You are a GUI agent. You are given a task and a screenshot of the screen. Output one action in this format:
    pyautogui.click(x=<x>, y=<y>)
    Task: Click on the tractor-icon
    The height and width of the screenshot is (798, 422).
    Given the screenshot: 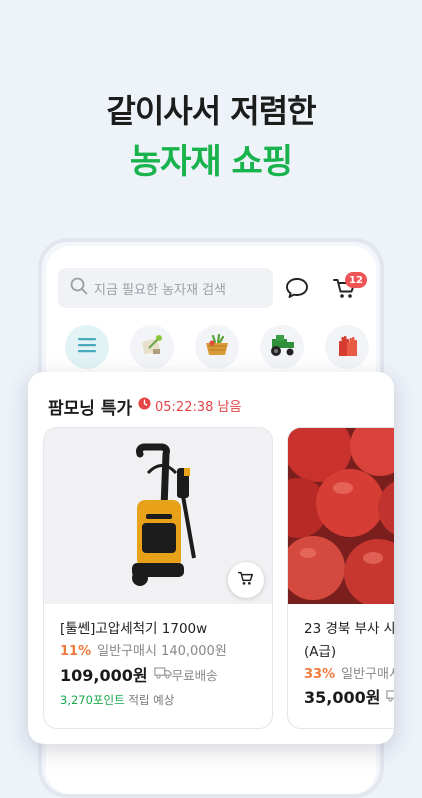 What is the action you would take?
    pyautogui.click(x=282, y=347)
    